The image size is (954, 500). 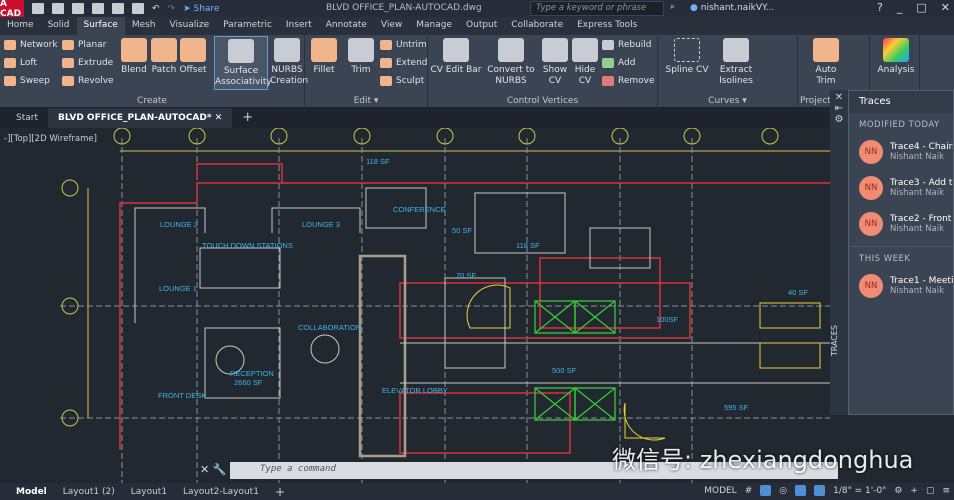 I want to click on collapse-palette-icon: ⇤, so click(x=839, y=108).